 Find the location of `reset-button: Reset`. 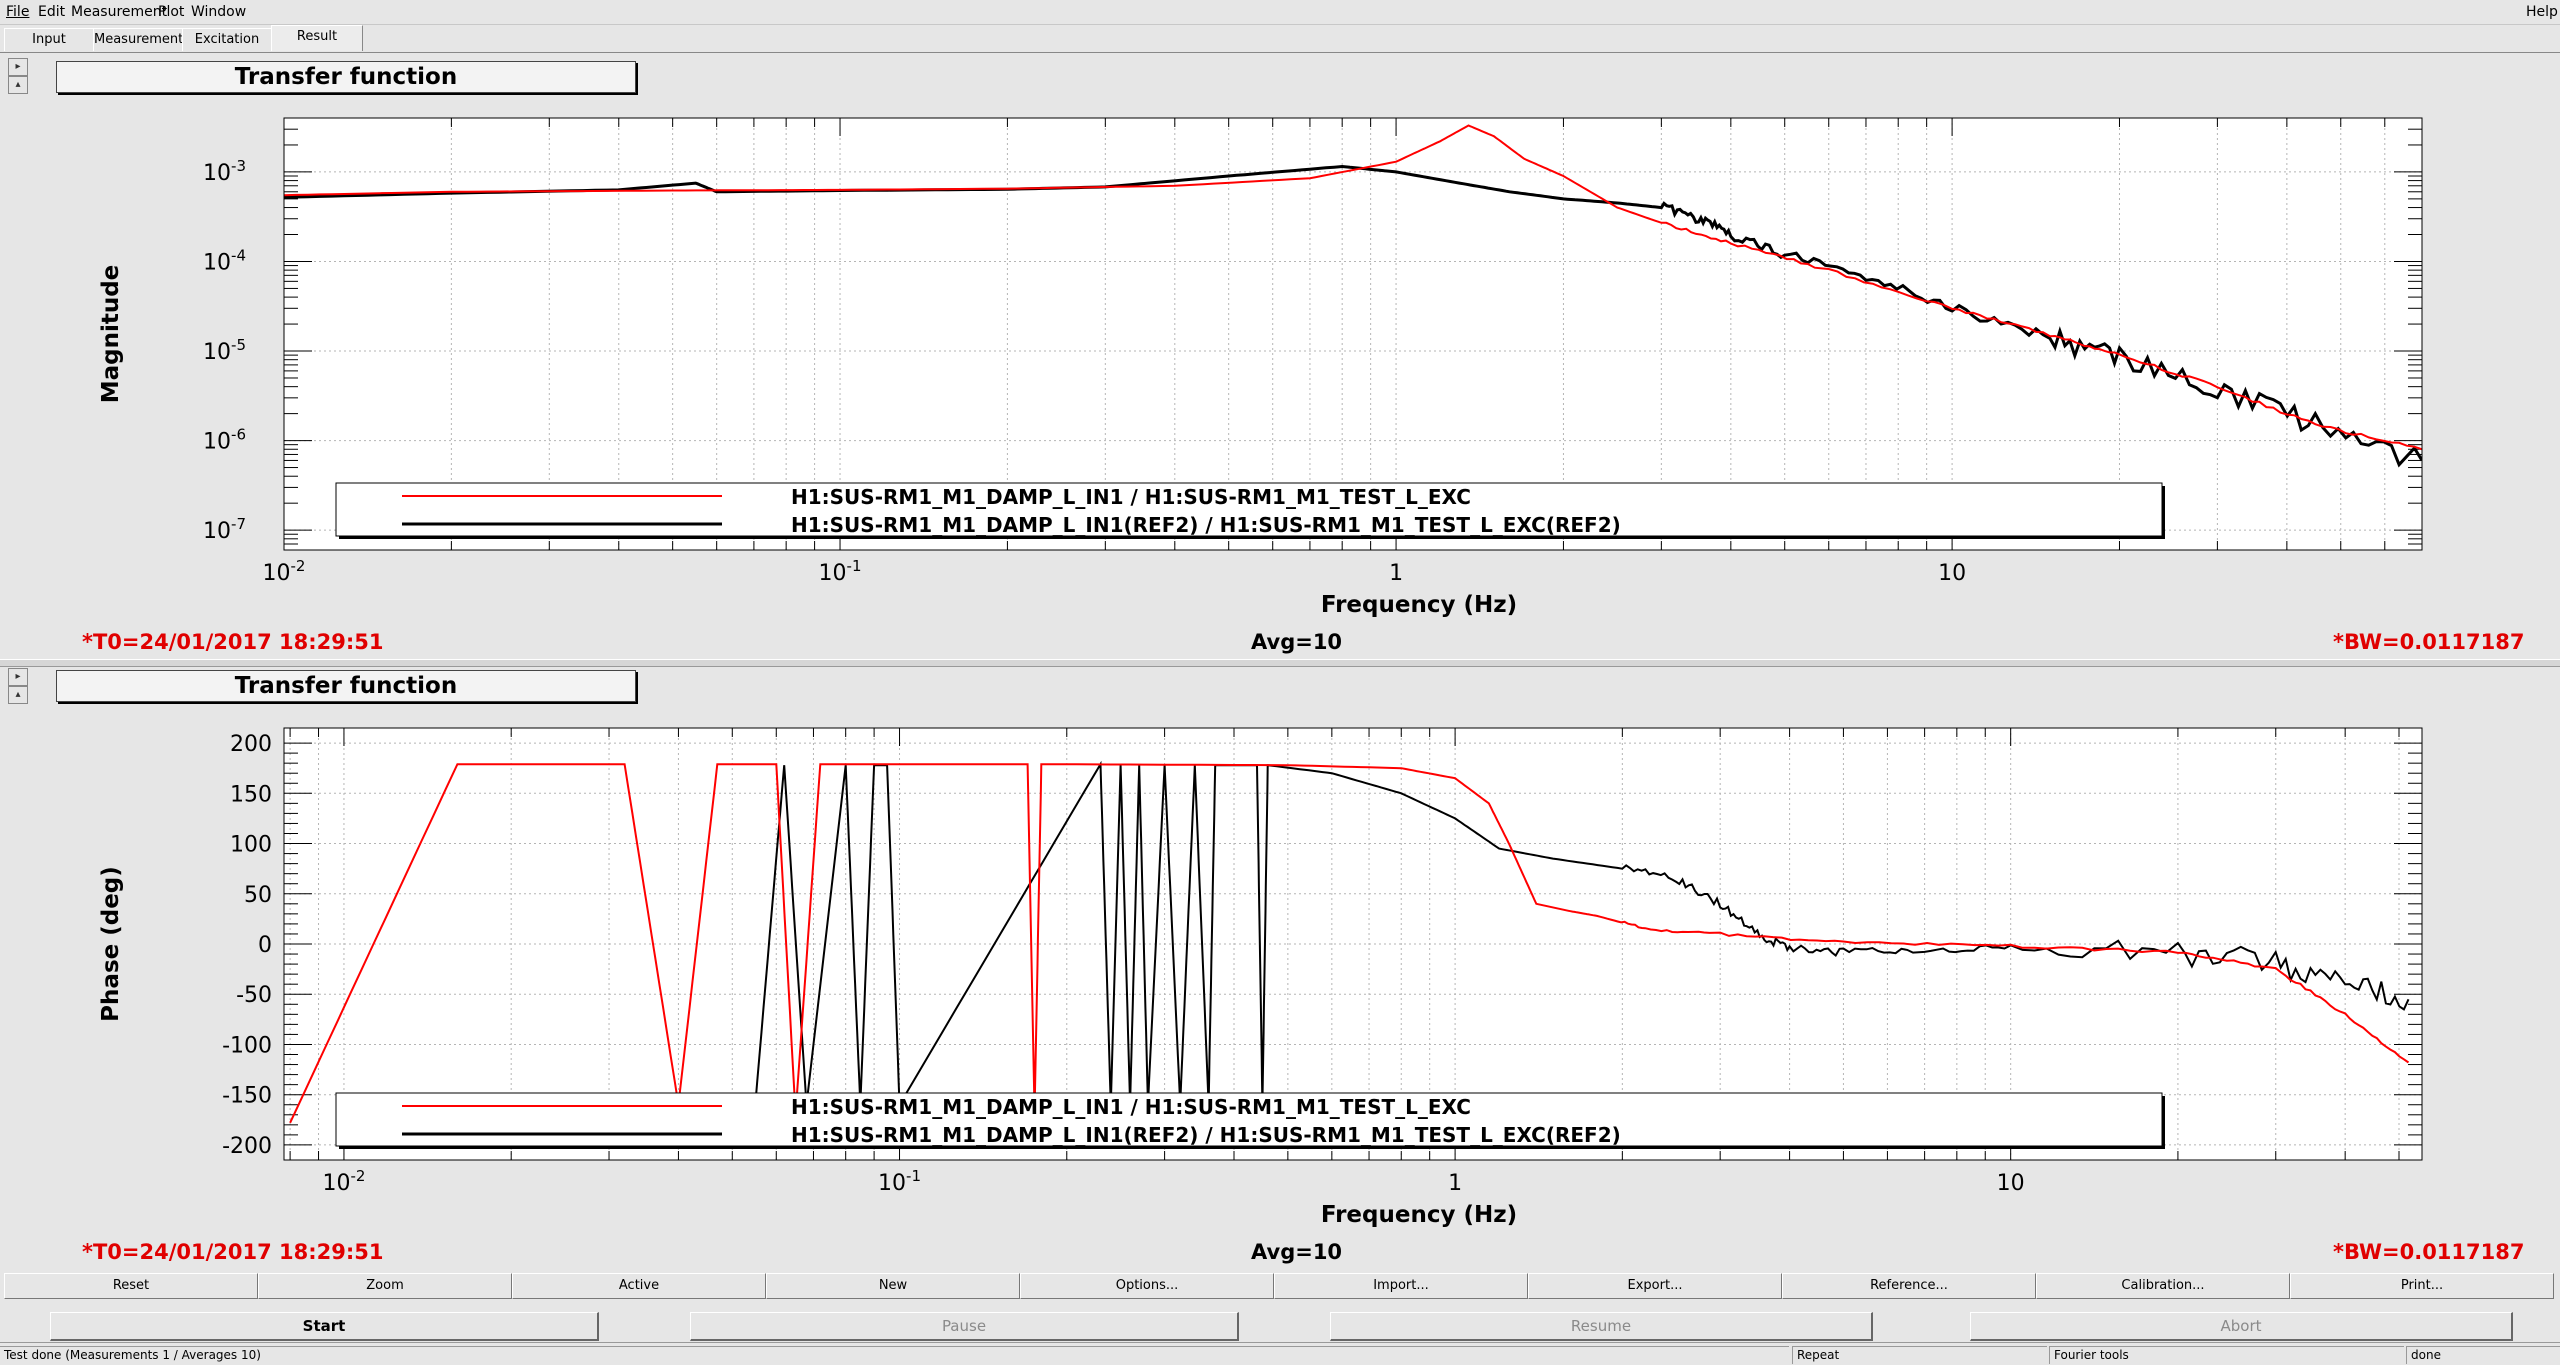

reset-button: Reset is located at coordinates (131, 1286).